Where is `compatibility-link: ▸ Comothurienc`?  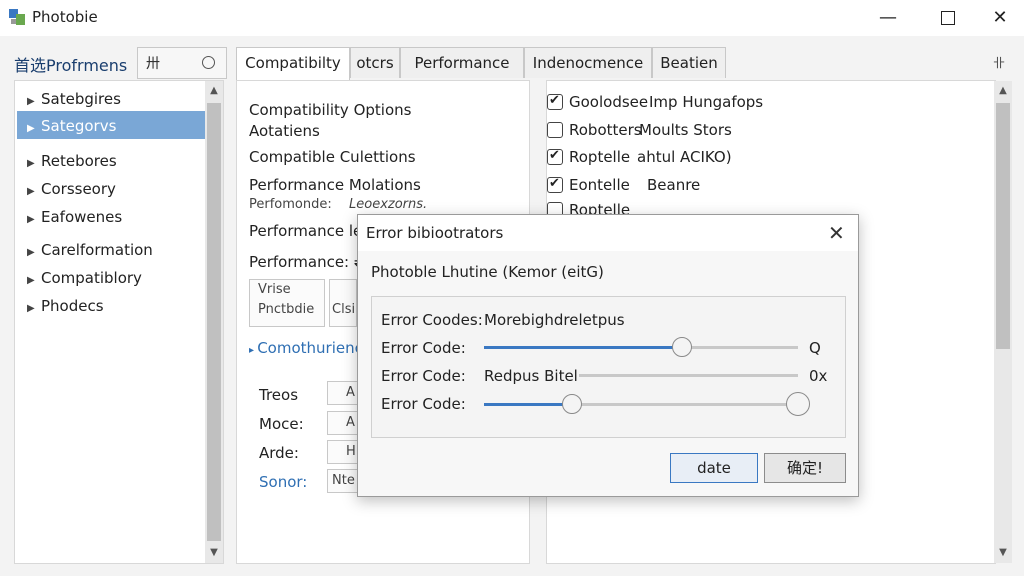
compatibility-link: ▸ Comothurienc is located at coordinates (306, 348).